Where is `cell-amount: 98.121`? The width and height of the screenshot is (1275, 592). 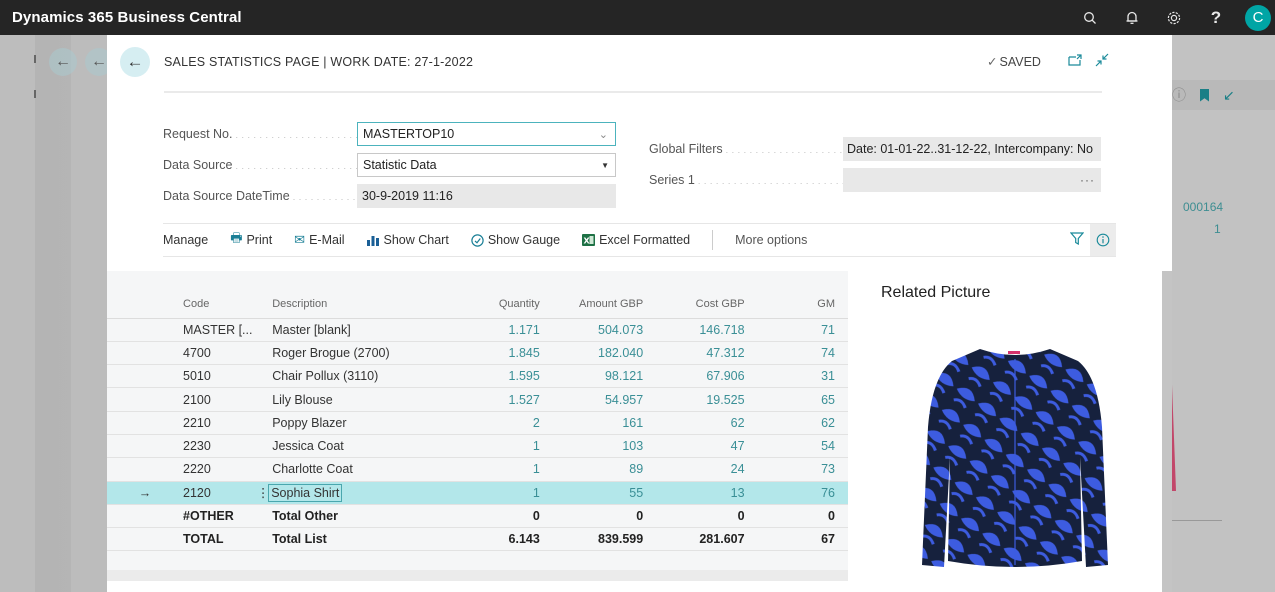 cell-amount: 98.121 is located at coordinates (591, 376).